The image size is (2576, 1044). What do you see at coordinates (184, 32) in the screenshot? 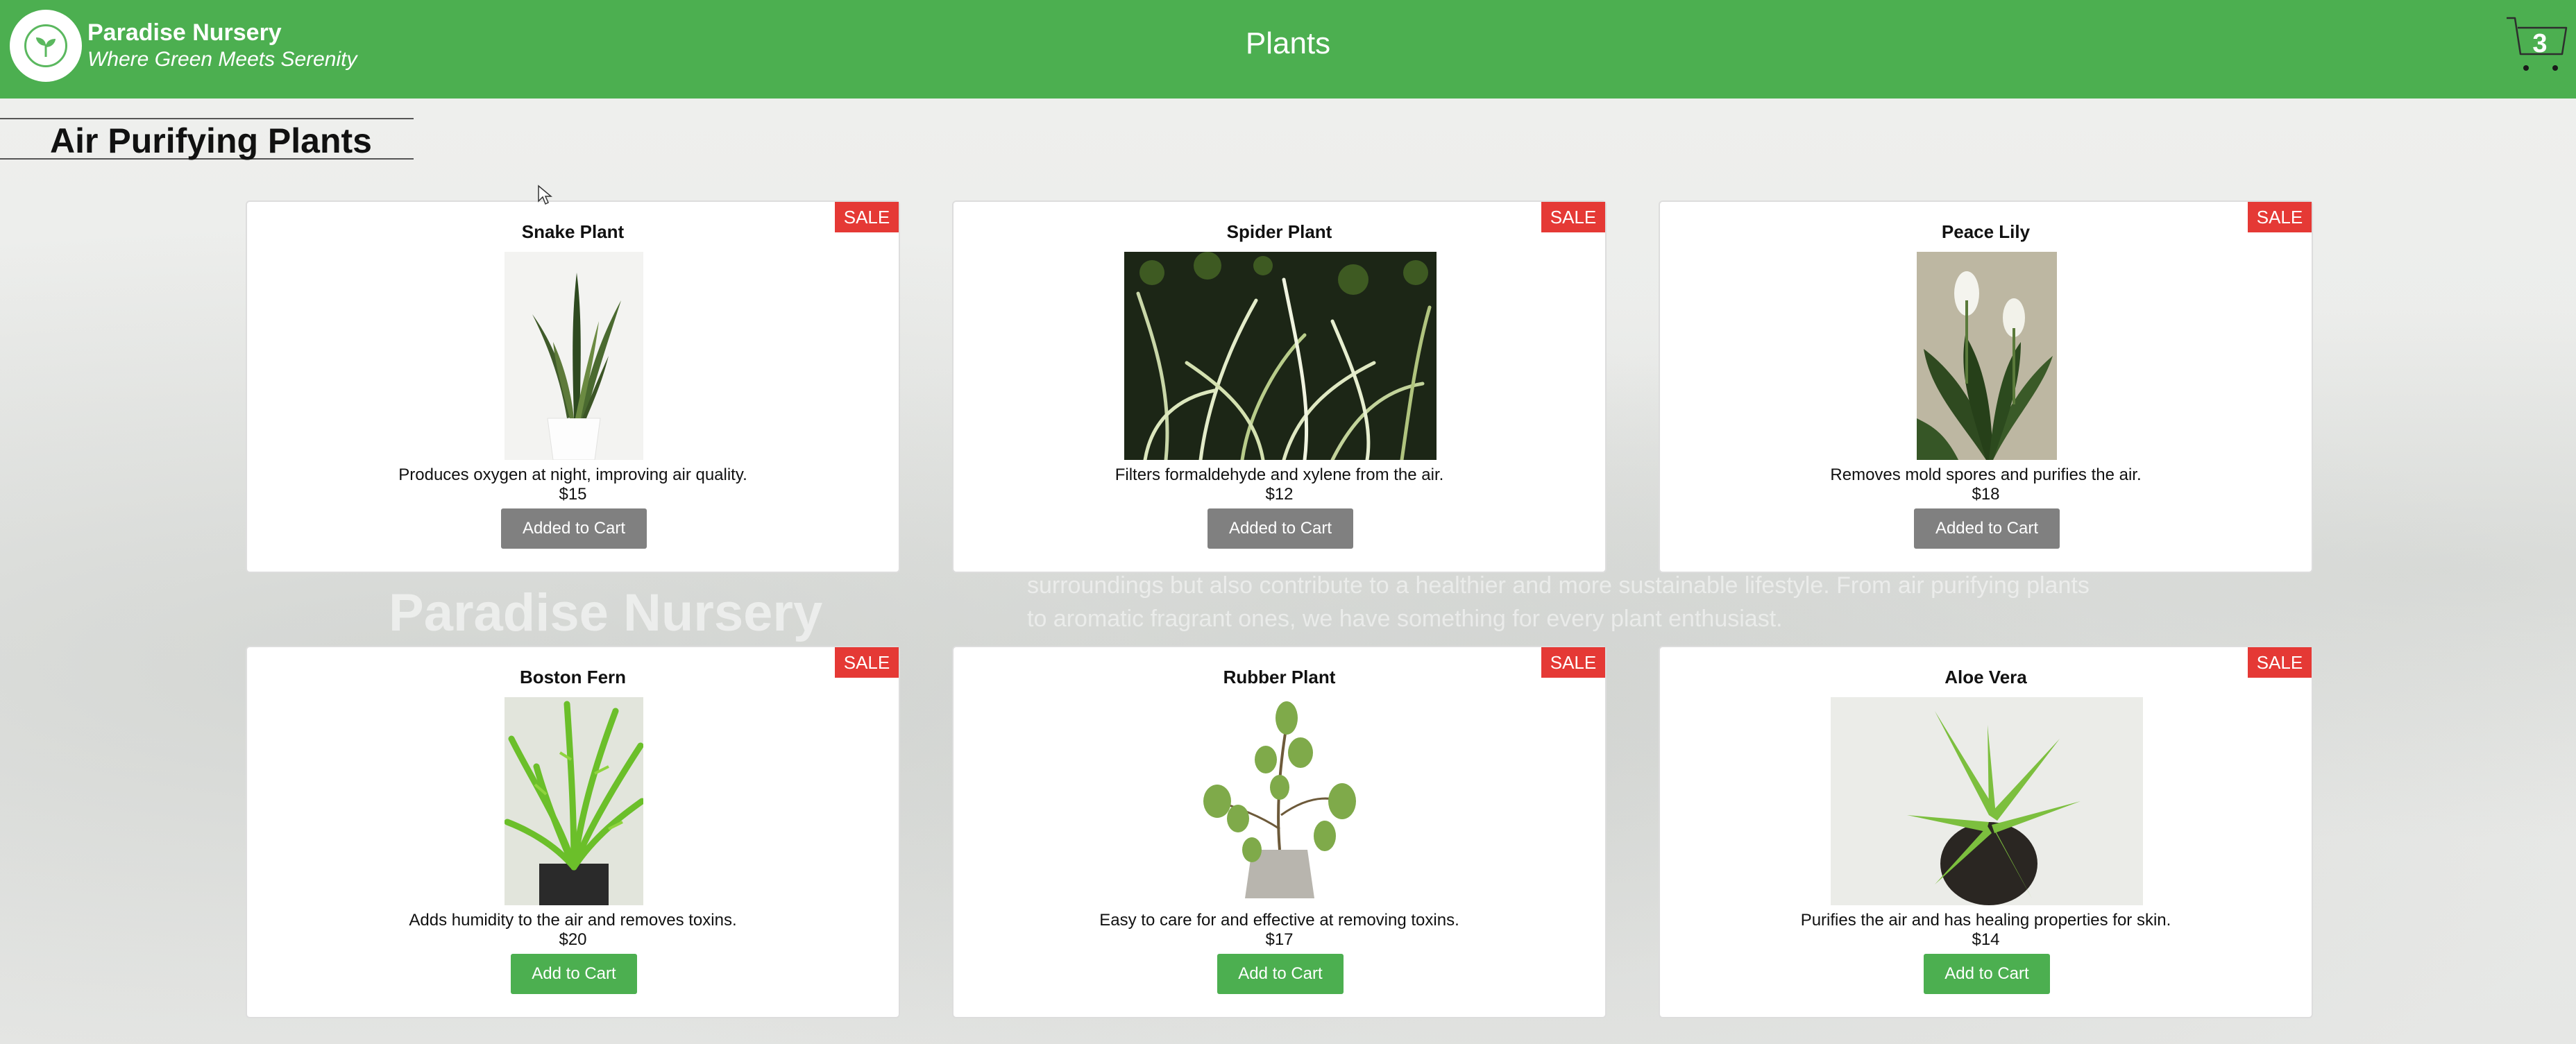
I see `brand-name: Paradise Nursery` at bounding box center [184, 32].